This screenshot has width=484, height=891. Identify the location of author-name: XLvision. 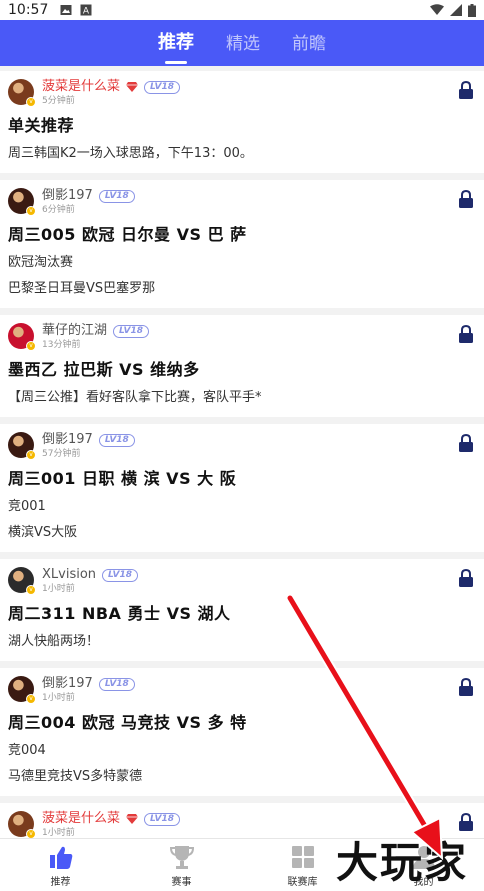
(69, 575).